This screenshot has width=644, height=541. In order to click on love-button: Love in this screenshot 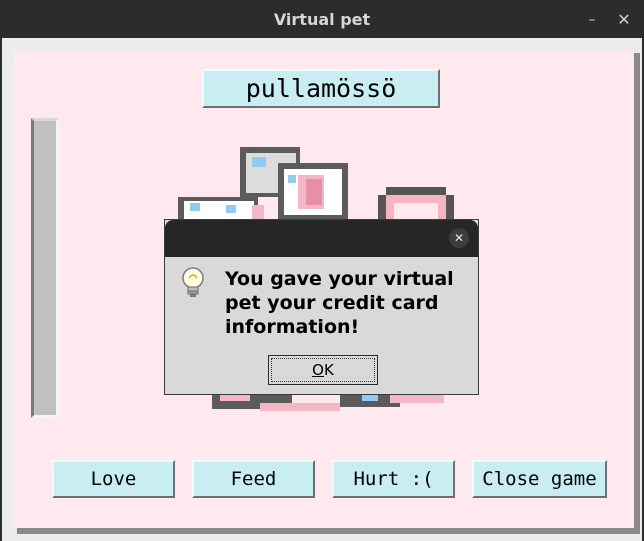, I will do `click(113, 479)`.